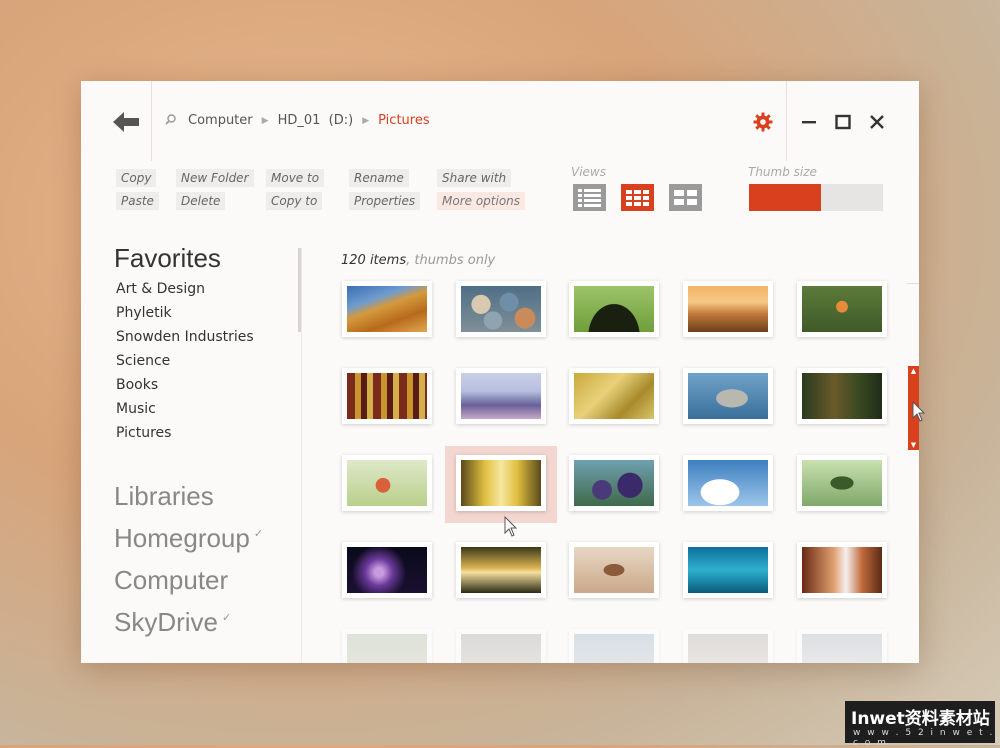 The width and height of the screenshot is (1000, 748). I want to click on nav-libraries: Libraries, so click(164, 496).